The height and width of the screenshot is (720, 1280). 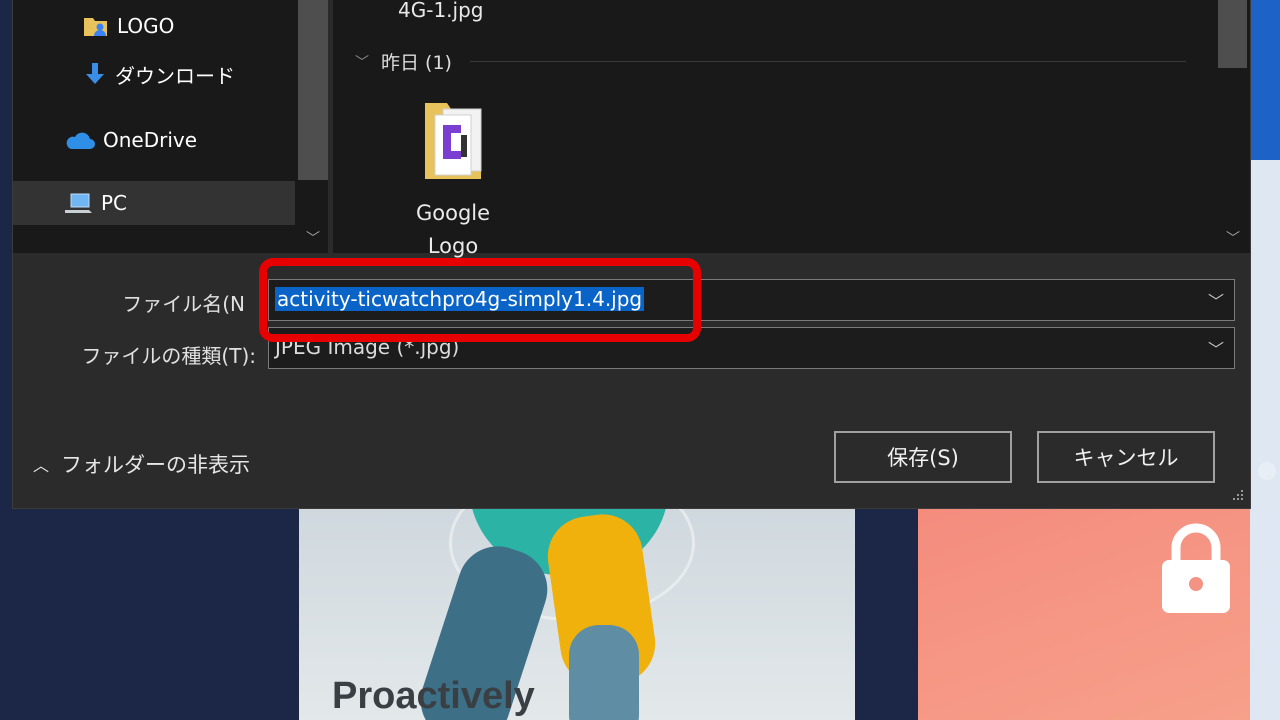 What do you see at coordinates (175, 75) in the screenshot?
I see `nav-item-label: ダウンロード` at bounding box center [175, 75].